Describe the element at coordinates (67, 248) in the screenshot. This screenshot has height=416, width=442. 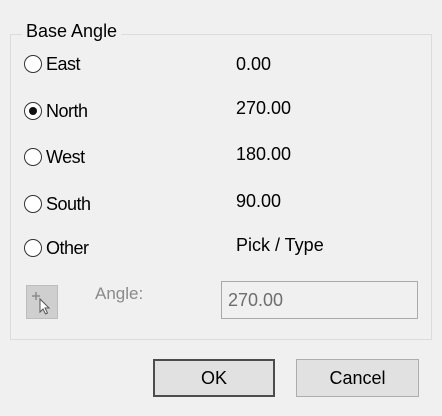
I see `radio-other-label: Other` at that location.